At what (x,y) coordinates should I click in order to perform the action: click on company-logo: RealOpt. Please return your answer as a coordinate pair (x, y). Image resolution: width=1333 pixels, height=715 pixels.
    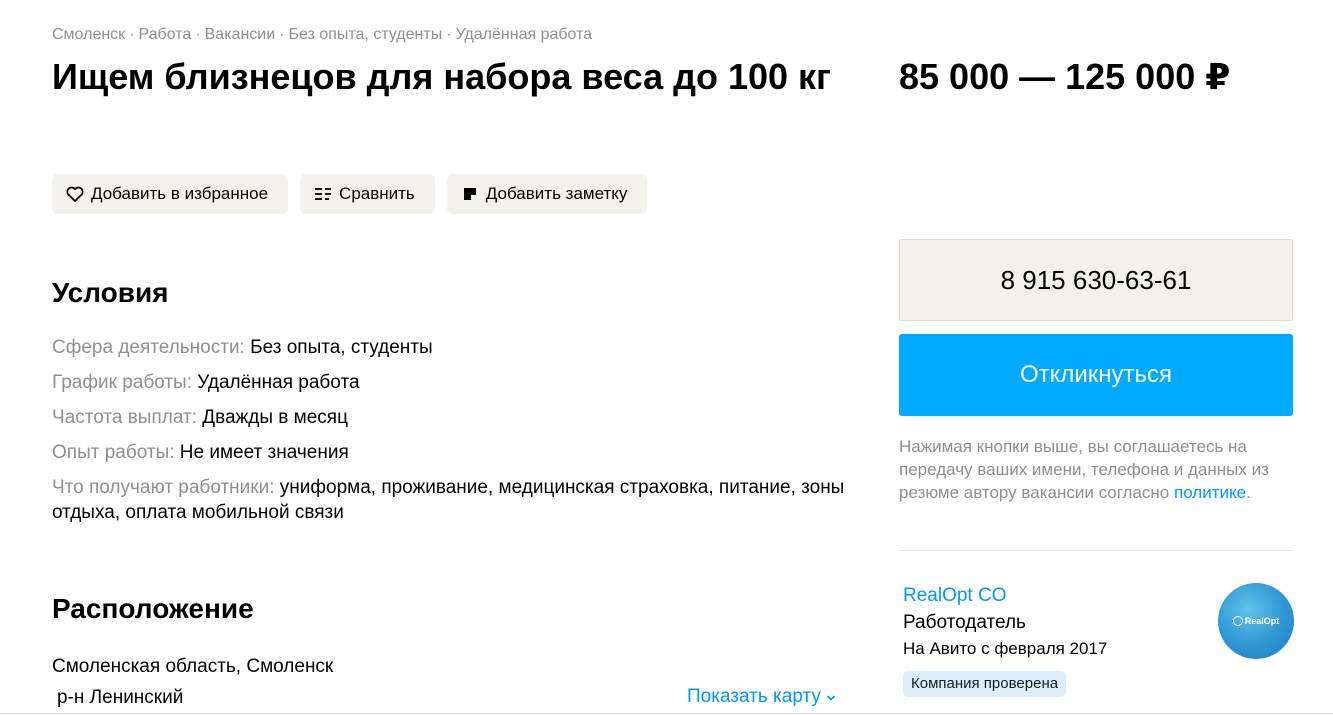
    Looking at the image, I should click on (1256, 621).